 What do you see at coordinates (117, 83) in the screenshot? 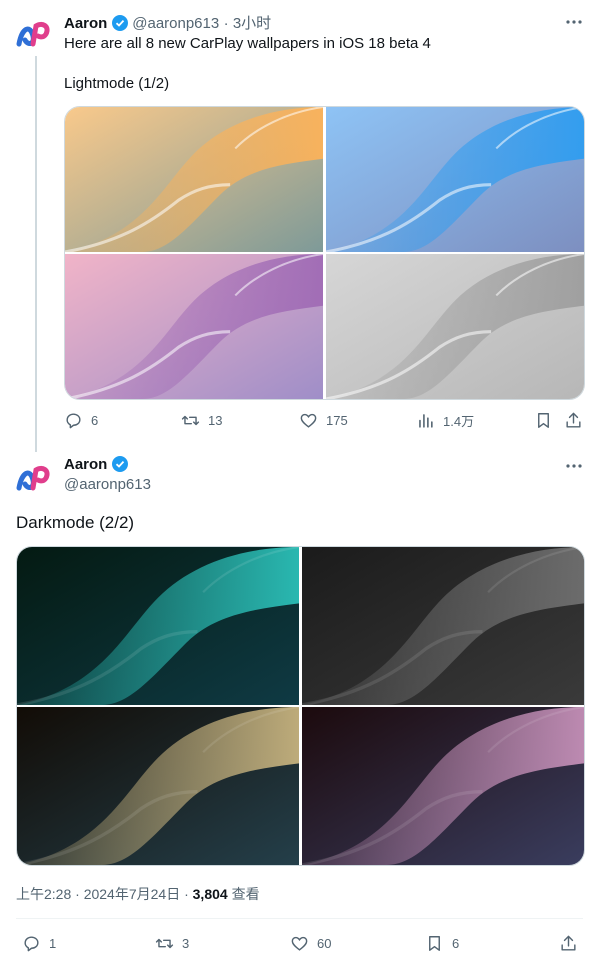
I see `tweet-subtitle: Lightmode (1/2)` at bounding box center [117, 83].